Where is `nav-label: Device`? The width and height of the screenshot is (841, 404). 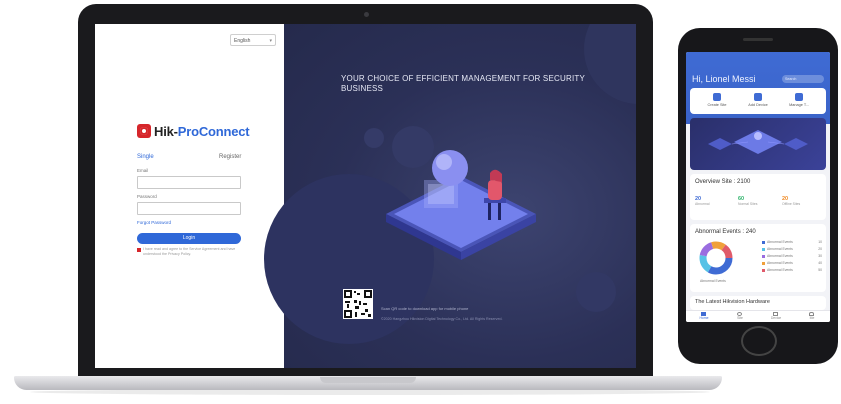
nav-label: Device is located at coordinates (776, 318).